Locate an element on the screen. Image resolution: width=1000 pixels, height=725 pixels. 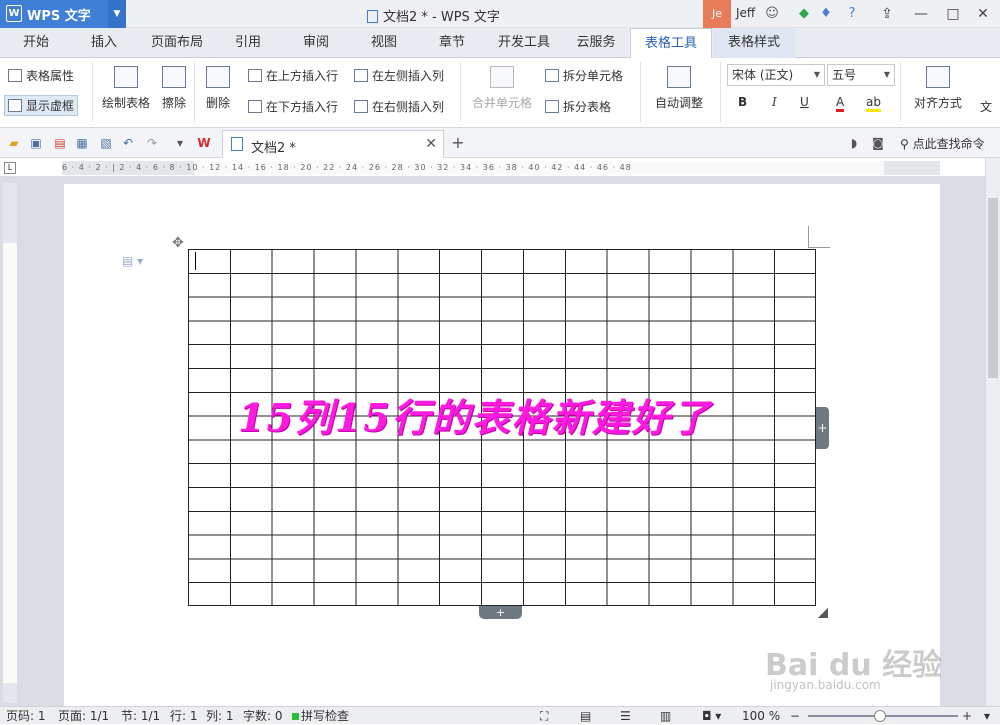
full-screen-icon: ⛶ is located at coordinates (544, 716).